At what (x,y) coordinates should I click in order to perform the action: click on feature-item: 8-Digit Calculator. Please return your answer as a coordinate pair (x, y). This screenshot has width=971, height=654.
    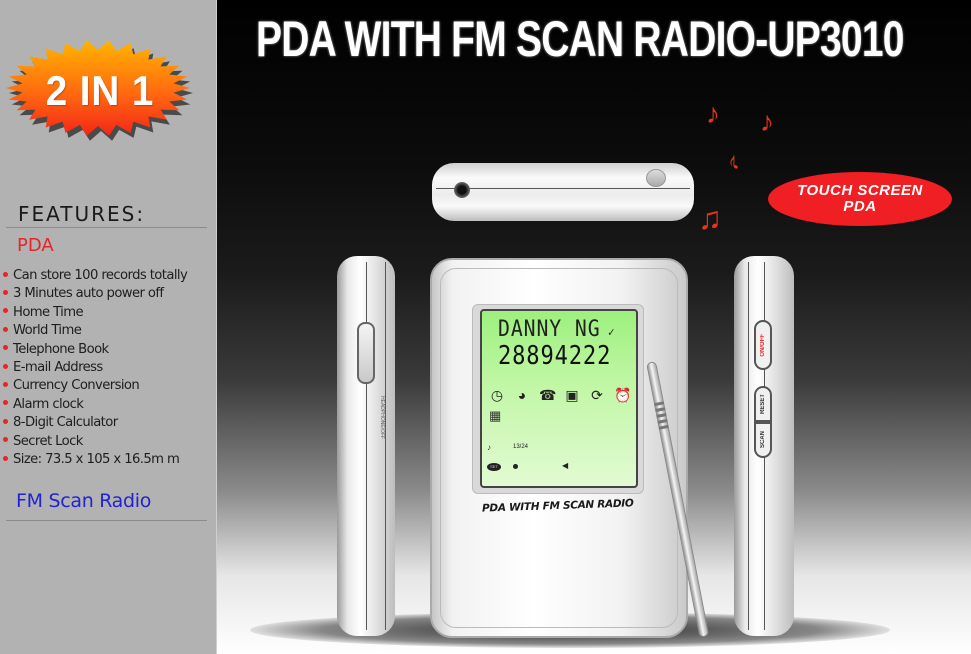
    Looking at the image, I should click on (95, 423).